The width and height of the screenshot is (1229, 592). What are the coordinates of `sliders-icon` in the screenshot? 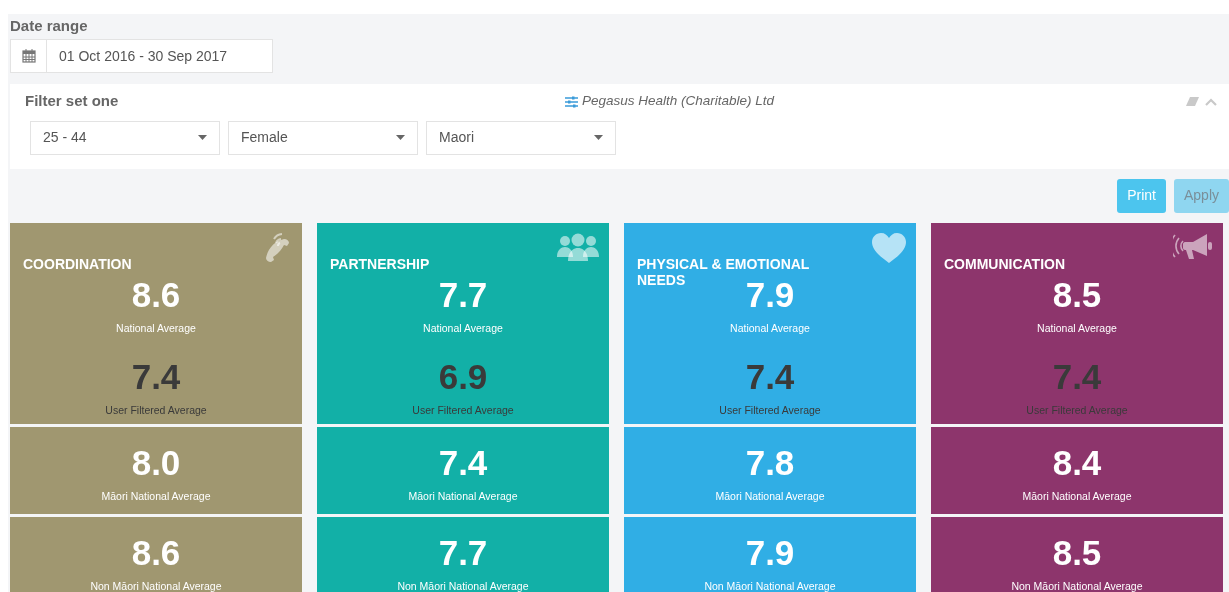 It's located at (571, 101).